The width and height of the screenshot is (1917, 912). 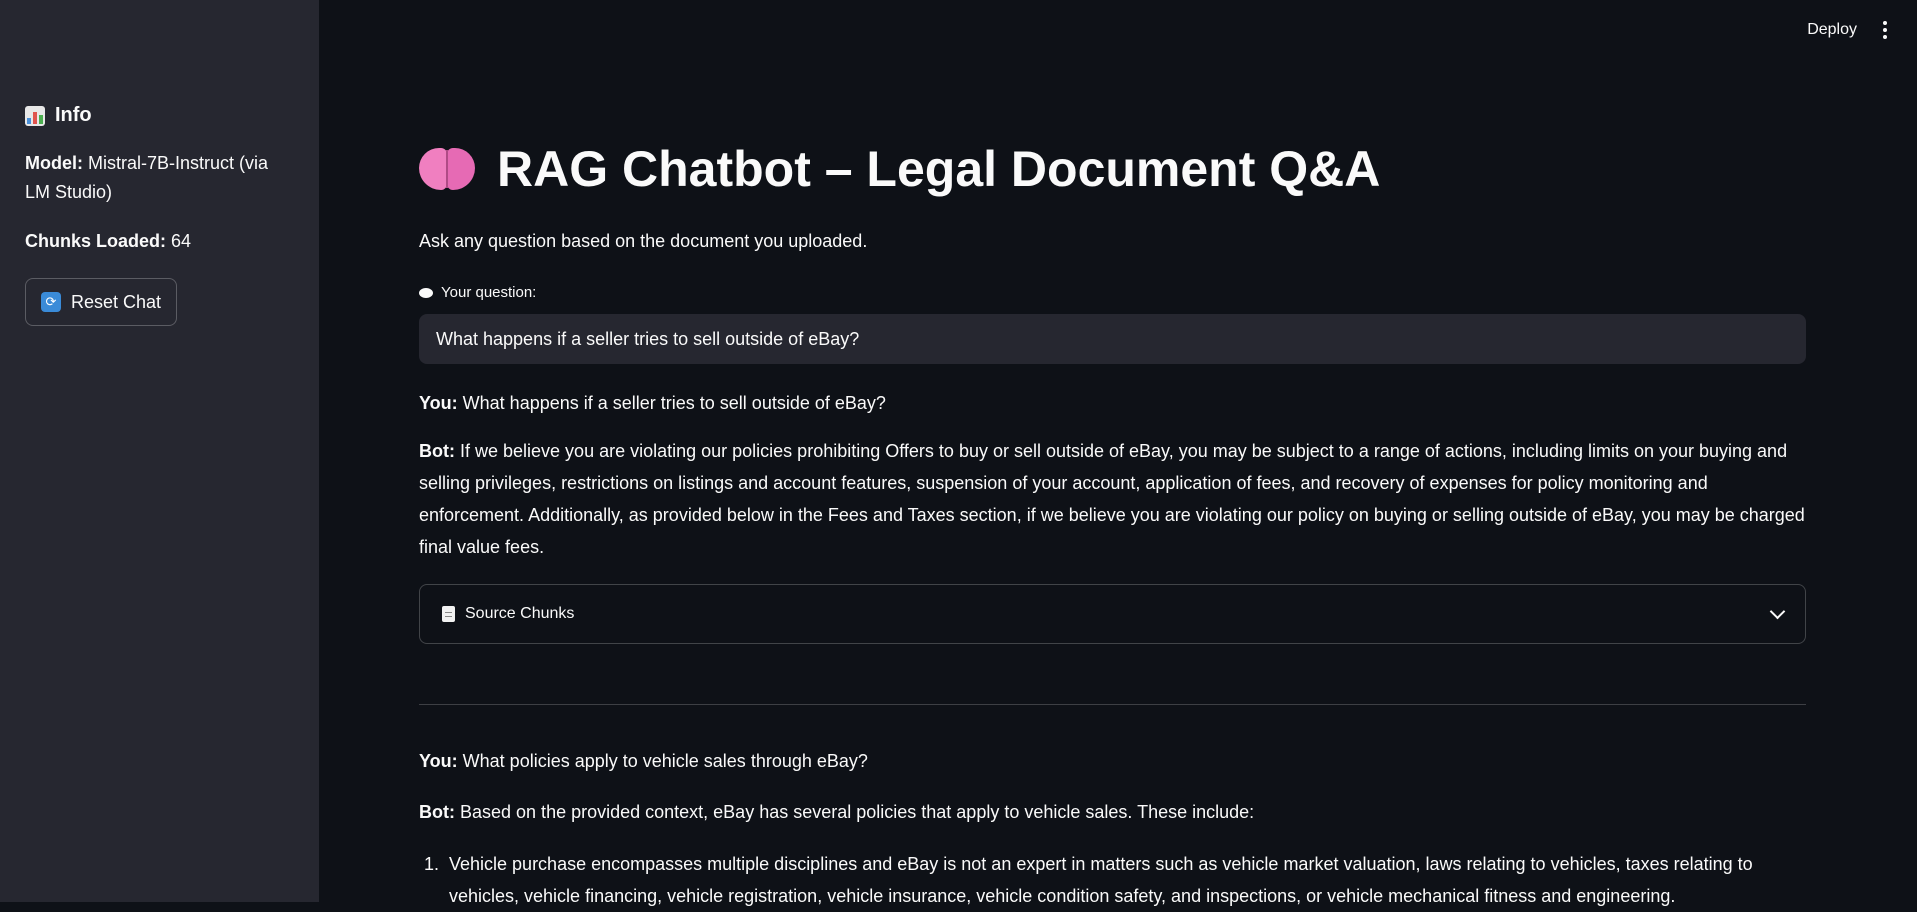 What do you see at coordinates (489, 292) in the screenshot?
I see `question-label-text: Your question:` at bounding box center [489, 292].